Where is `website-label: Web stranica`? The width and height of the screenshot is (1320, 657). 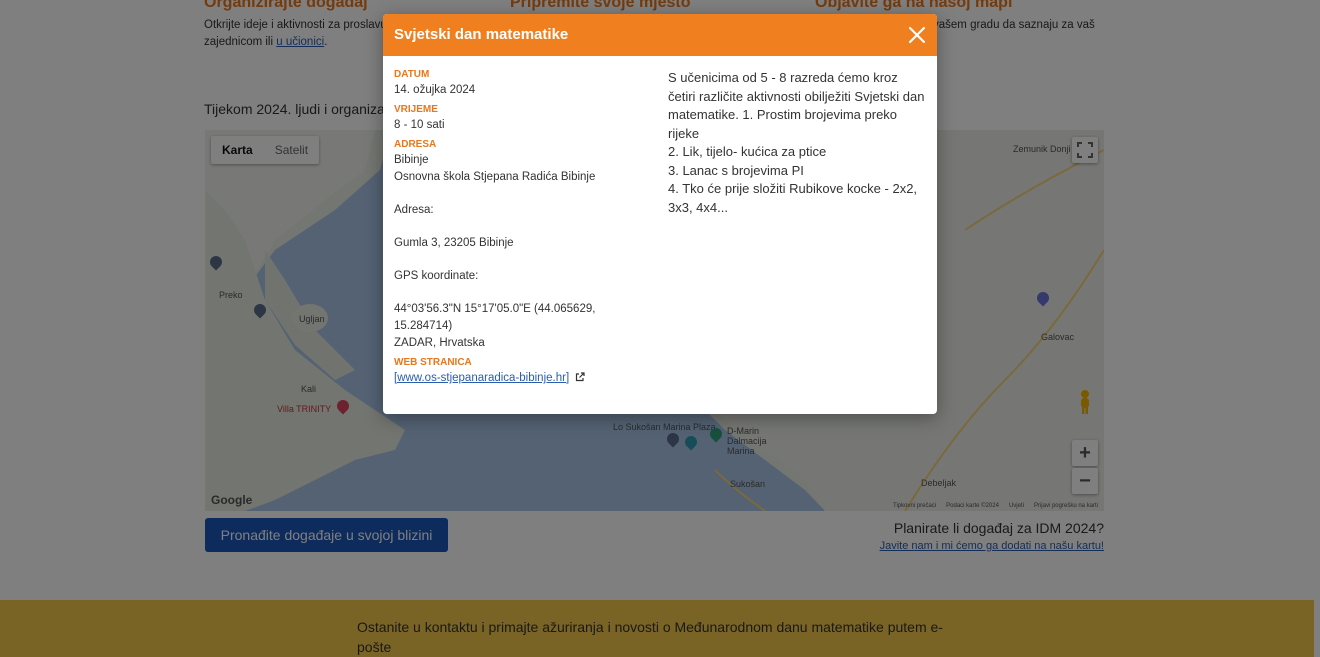
website-label: Web stranica is located at coordinates (433, 362).